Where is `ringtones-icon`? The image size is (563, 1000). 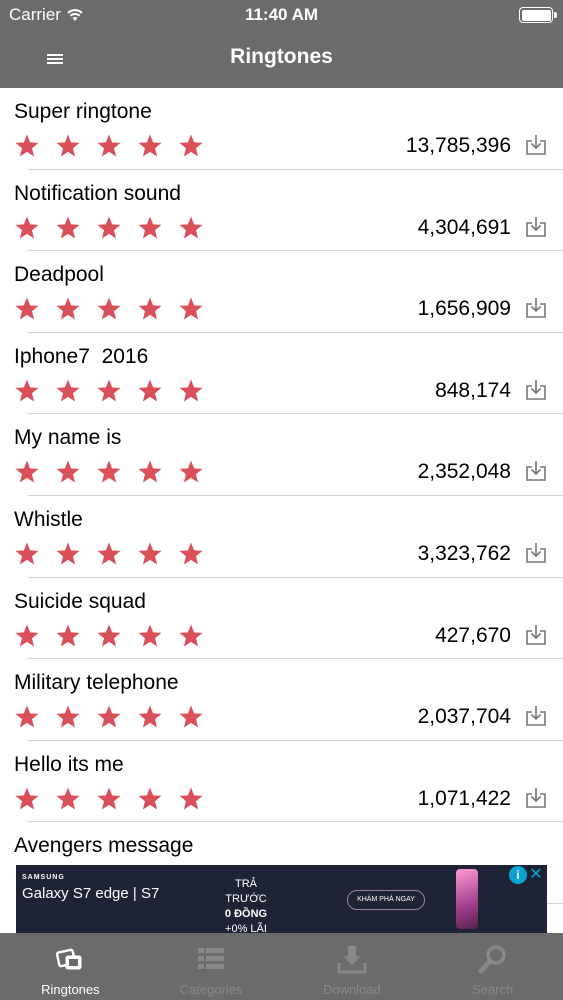
ringtones-icon is located at coordinates (69, 959).